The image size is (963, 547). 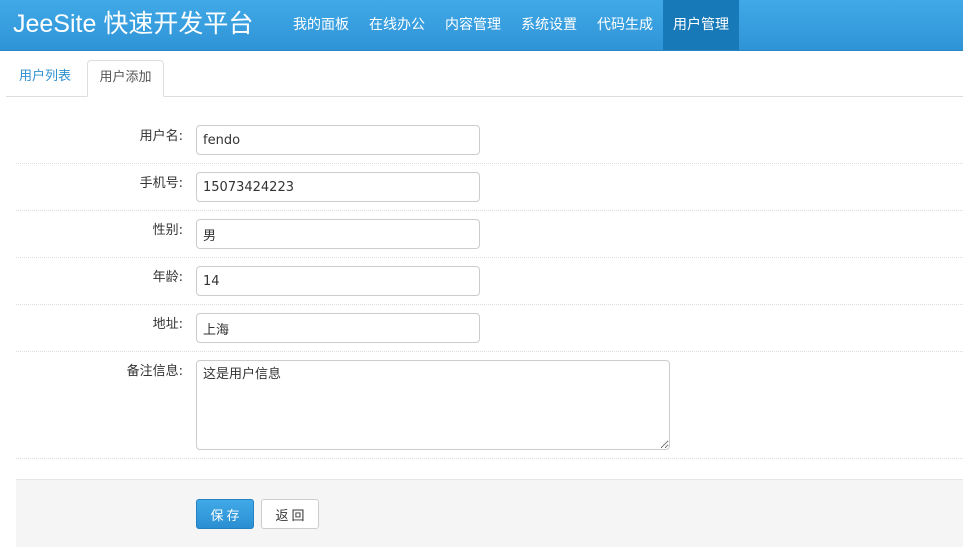 I want to click on phone-input, so click(x=338, y=187).